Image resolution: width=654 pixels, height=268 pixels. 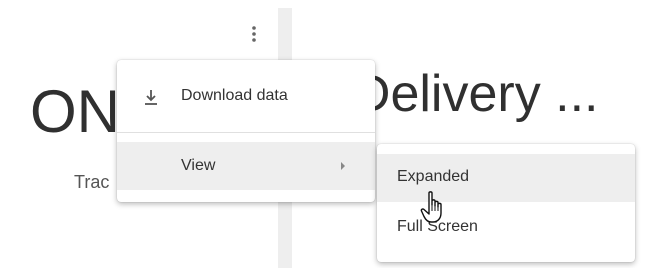 What do you see at coordinates (343, 166) in the screenshot?
I see `chevron-right-icon` at bounding box center [343, 166].